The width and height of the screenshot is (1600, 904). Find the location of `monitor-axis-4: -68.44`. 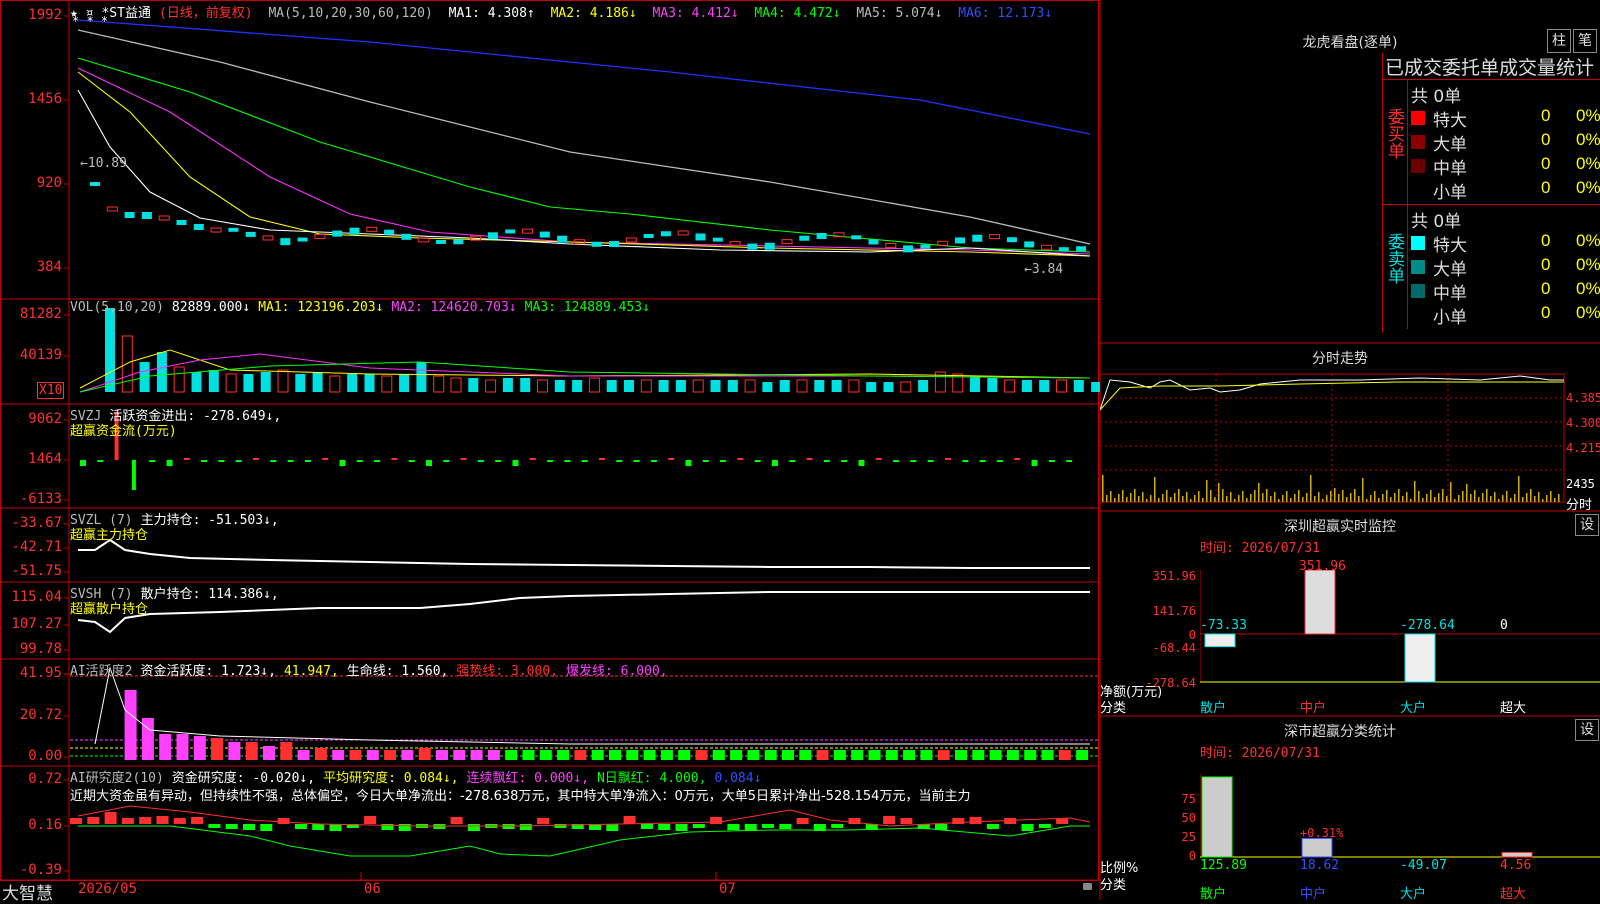

monitor-axis-4: -68.44 is located at coordinates (1174, 648).